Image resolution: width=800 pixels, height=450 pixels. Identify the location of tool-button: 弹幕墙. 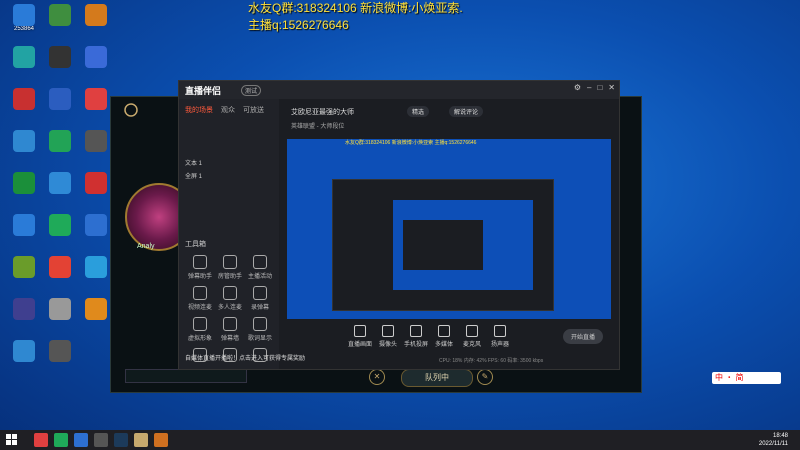
(230, 329).